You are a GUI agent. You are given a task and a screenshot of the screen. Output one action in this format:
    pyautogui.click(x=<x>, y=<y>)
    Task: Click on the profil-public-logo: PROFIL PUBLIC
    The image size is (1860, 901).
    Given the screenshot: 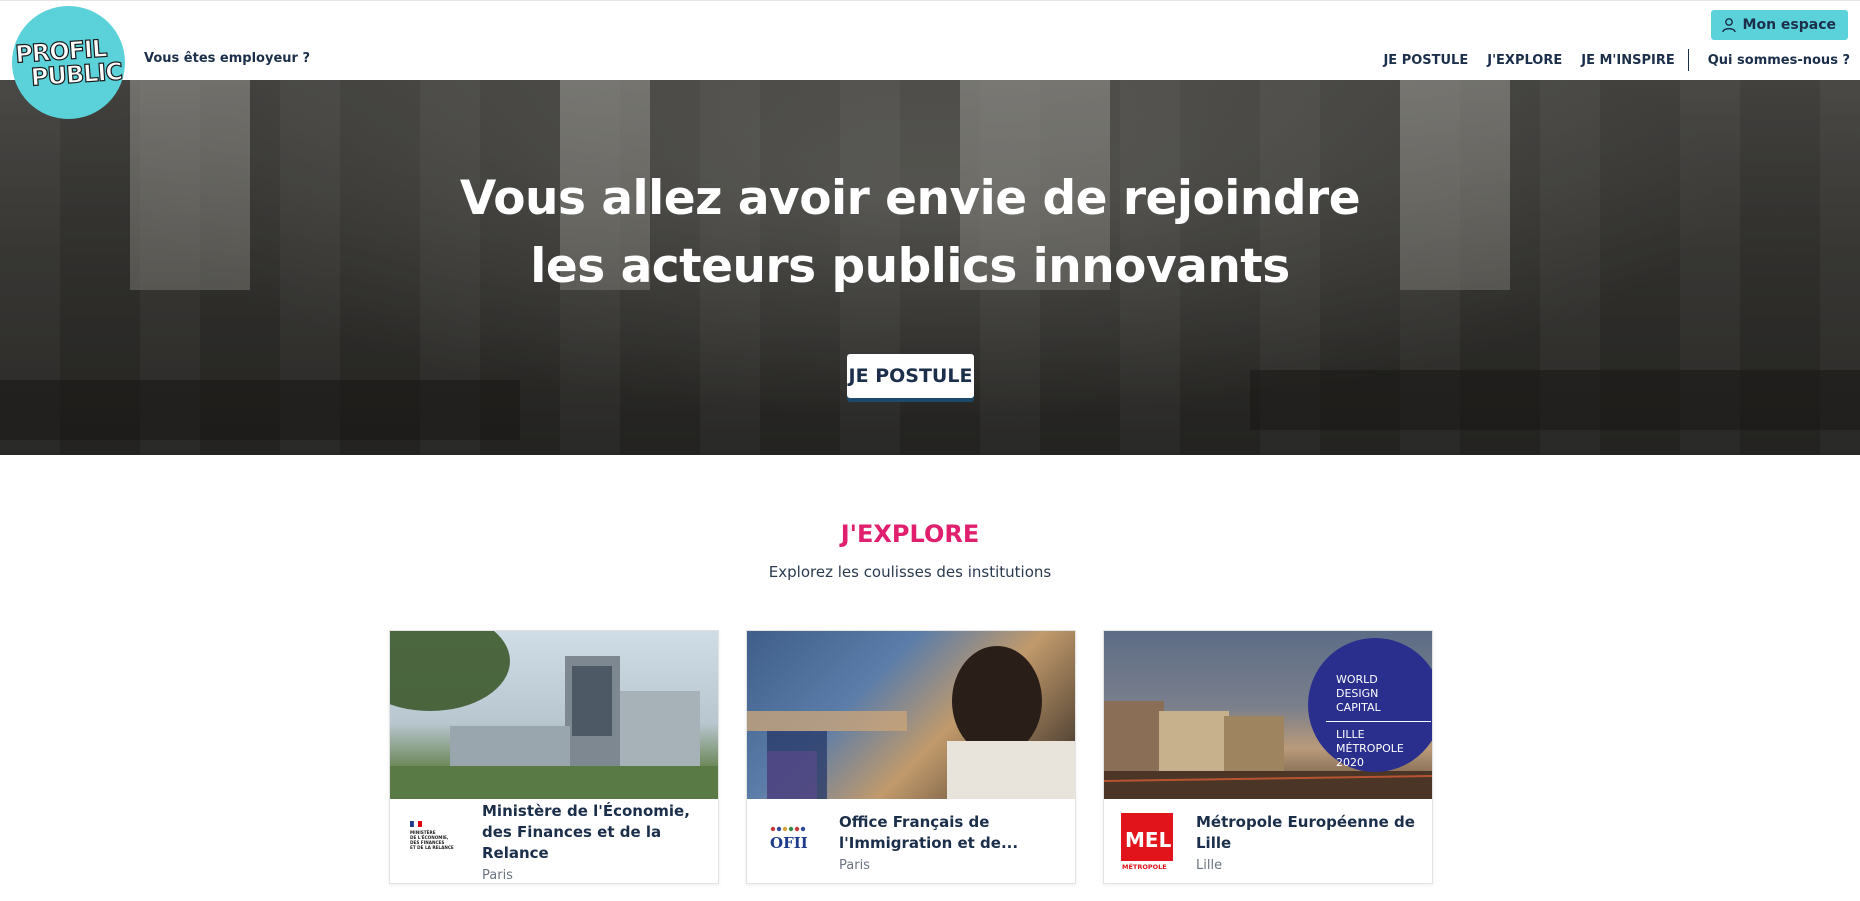 What is the action you would take?
    pyautogui.click(x=68, y=62)
    